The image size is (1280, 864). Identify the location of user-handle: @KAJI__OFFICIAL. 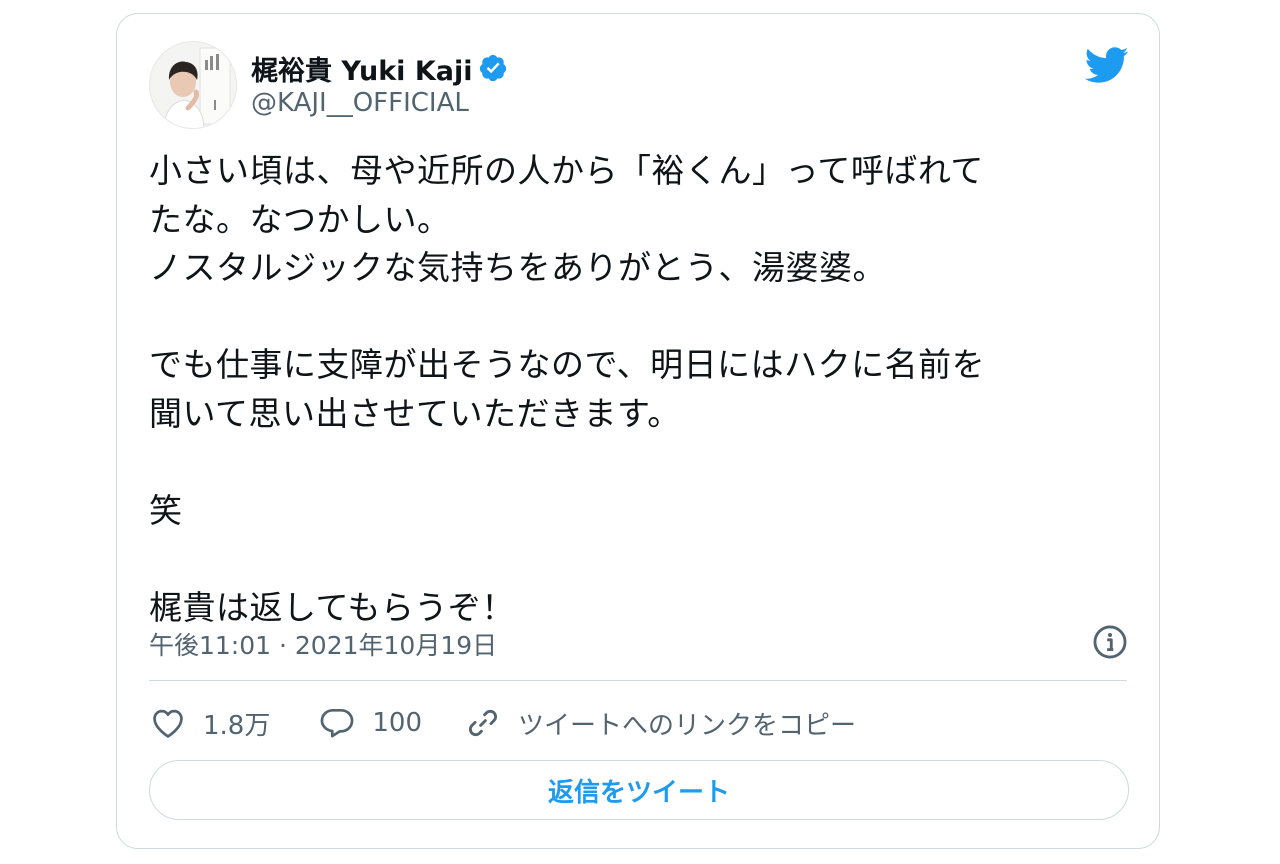
(360, 103).